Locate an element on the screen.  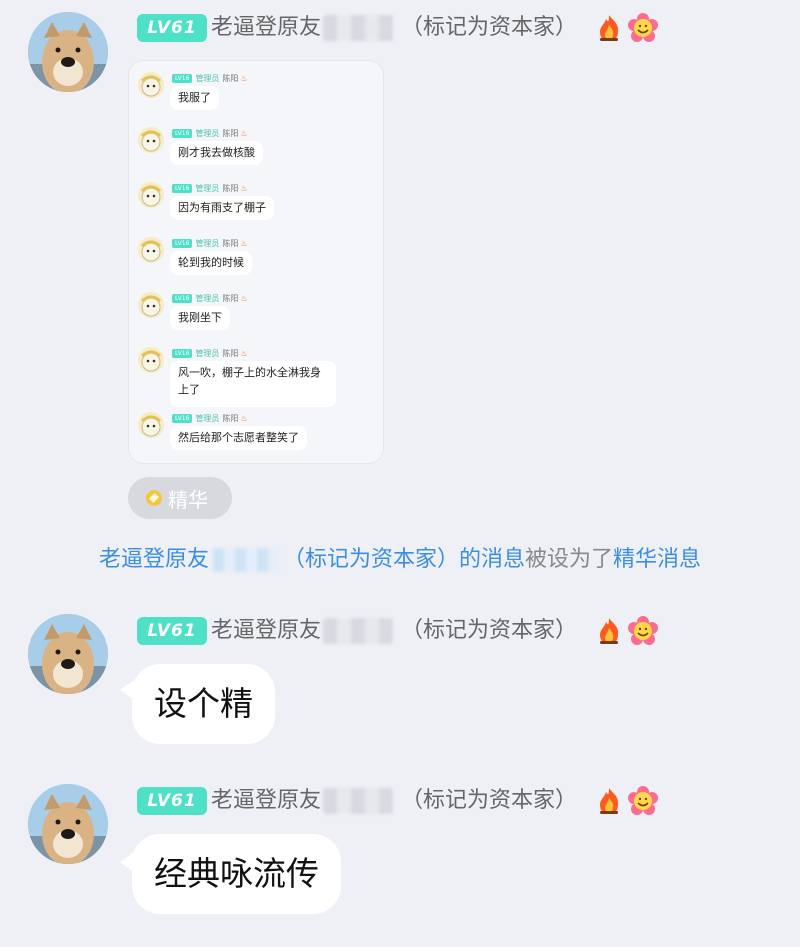
essence-diamond-icon is located at coordinates (154, 498).